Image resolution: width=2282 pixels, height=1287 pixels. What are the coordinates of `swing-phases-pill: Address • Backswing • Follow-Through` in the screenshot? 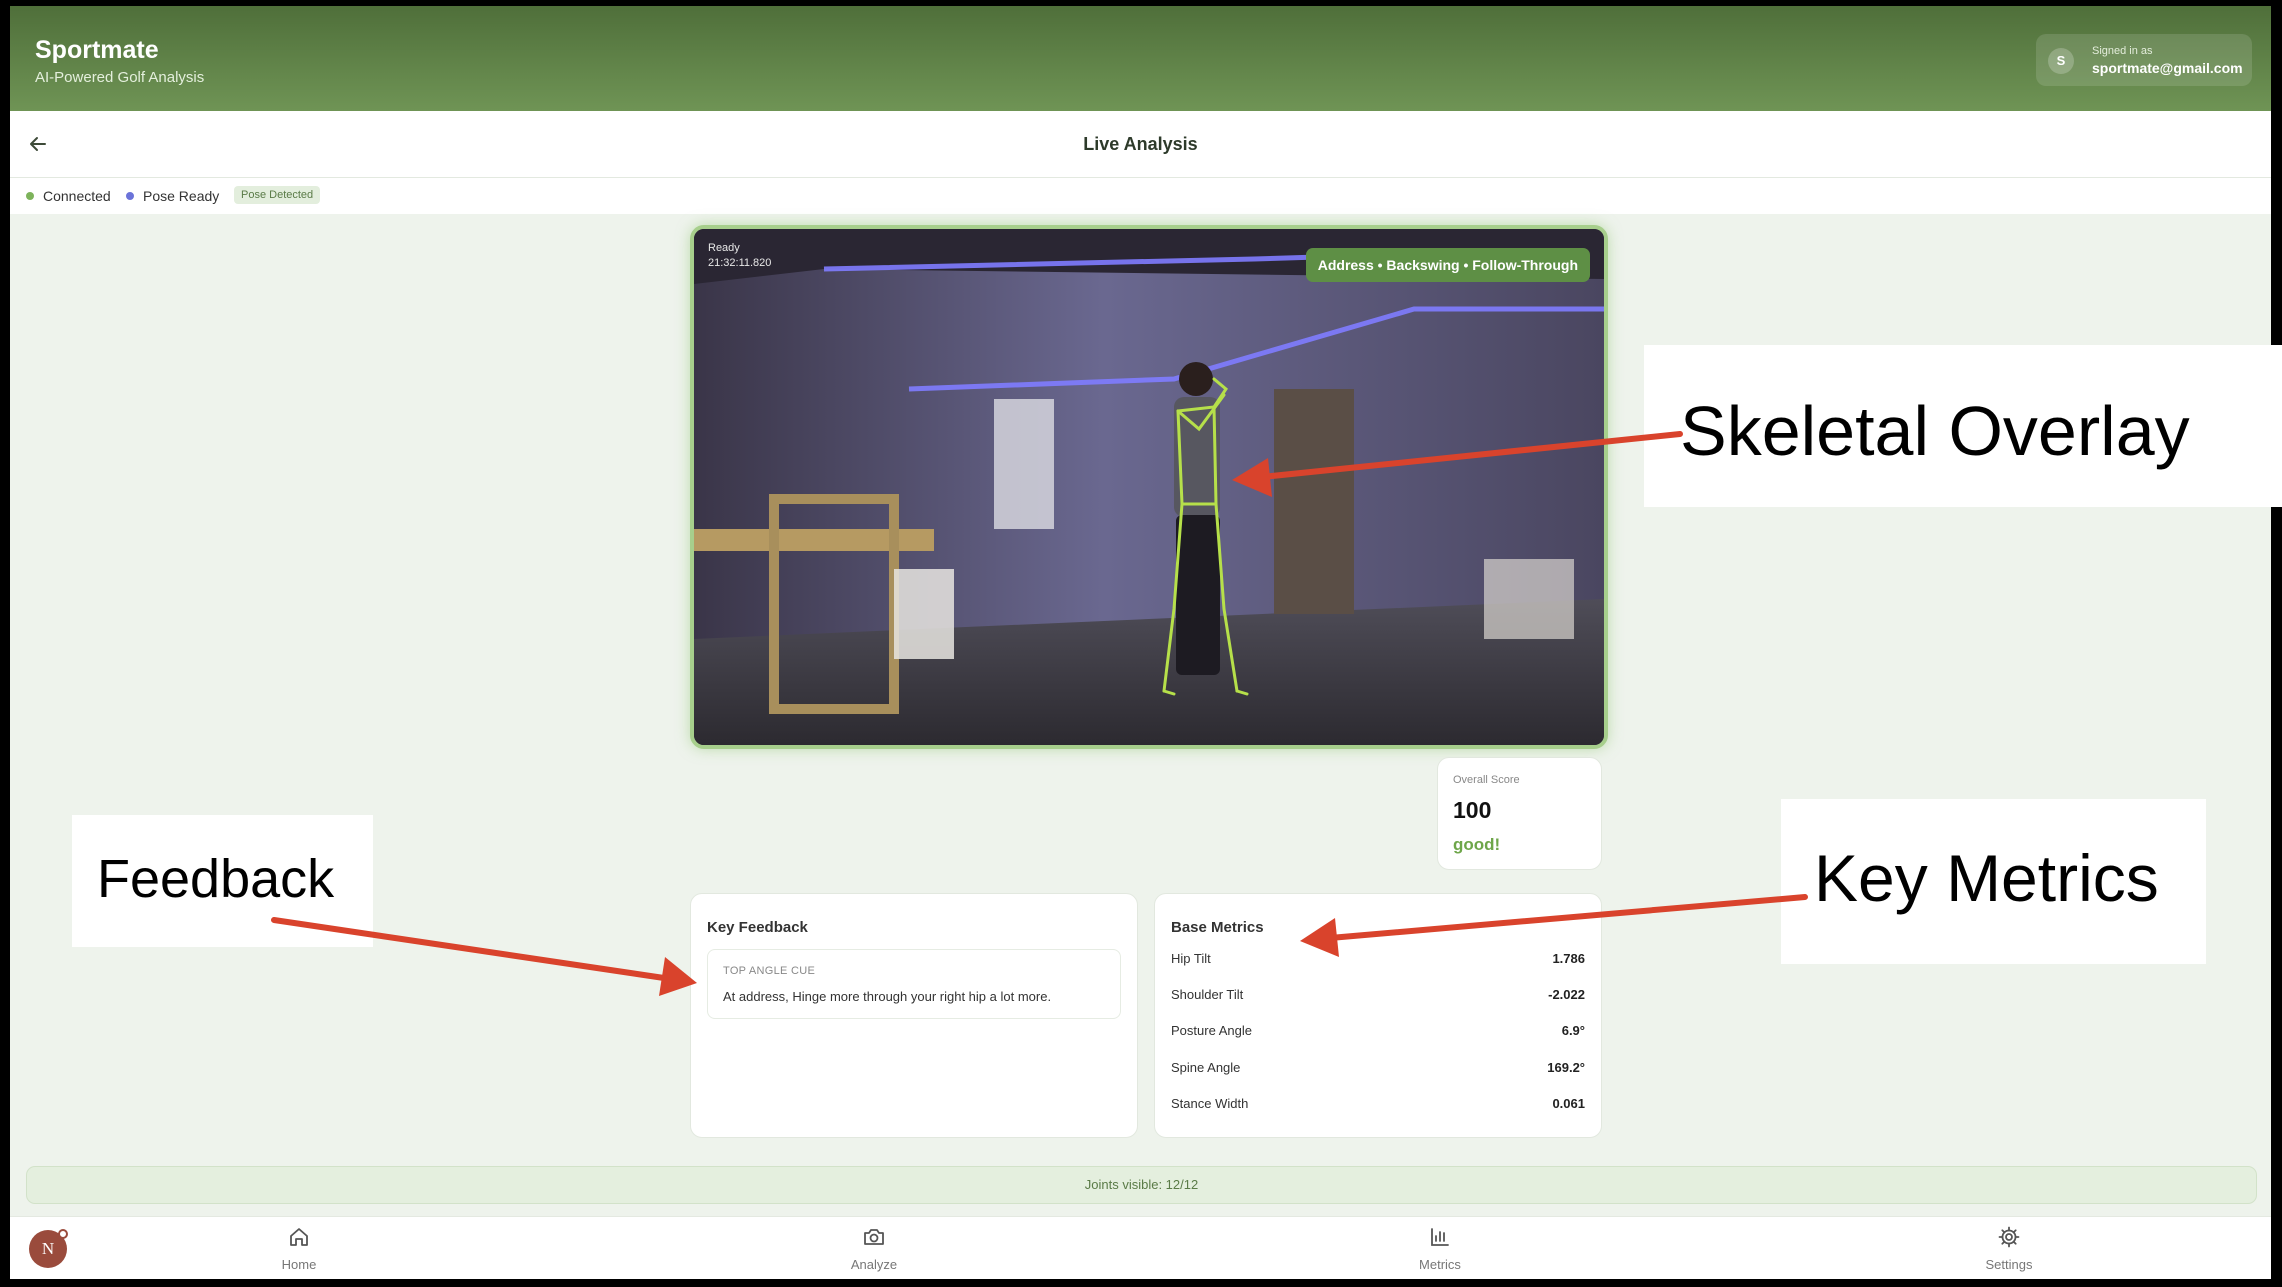 It's located at (1447, 265).